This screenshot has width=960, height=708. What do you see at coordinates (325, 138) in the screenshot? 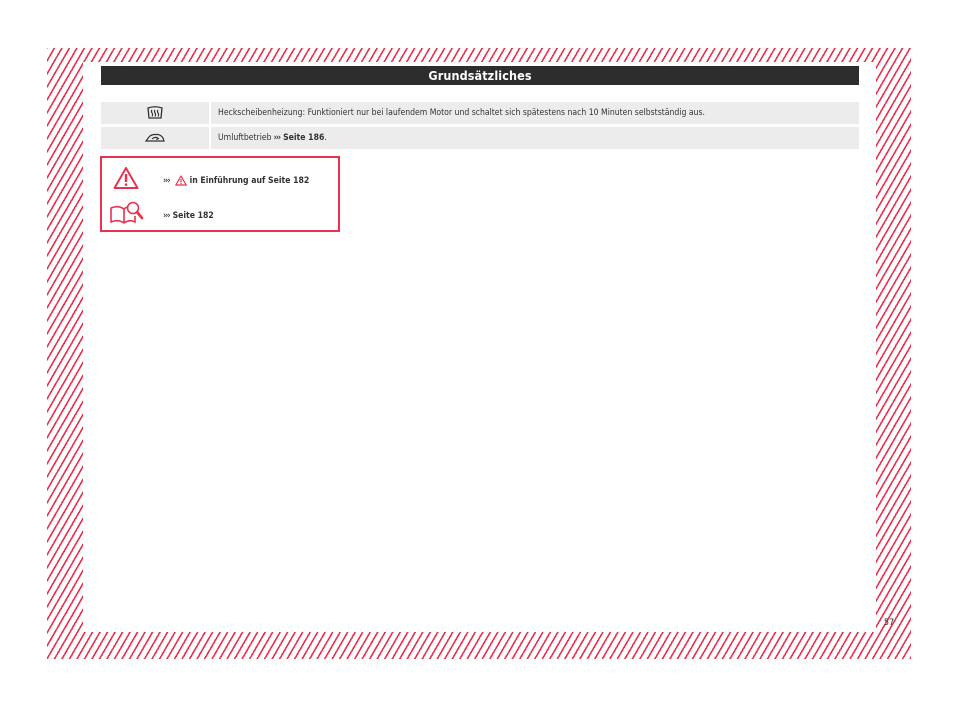
I see `period: .` at bounding box center [325, 138].